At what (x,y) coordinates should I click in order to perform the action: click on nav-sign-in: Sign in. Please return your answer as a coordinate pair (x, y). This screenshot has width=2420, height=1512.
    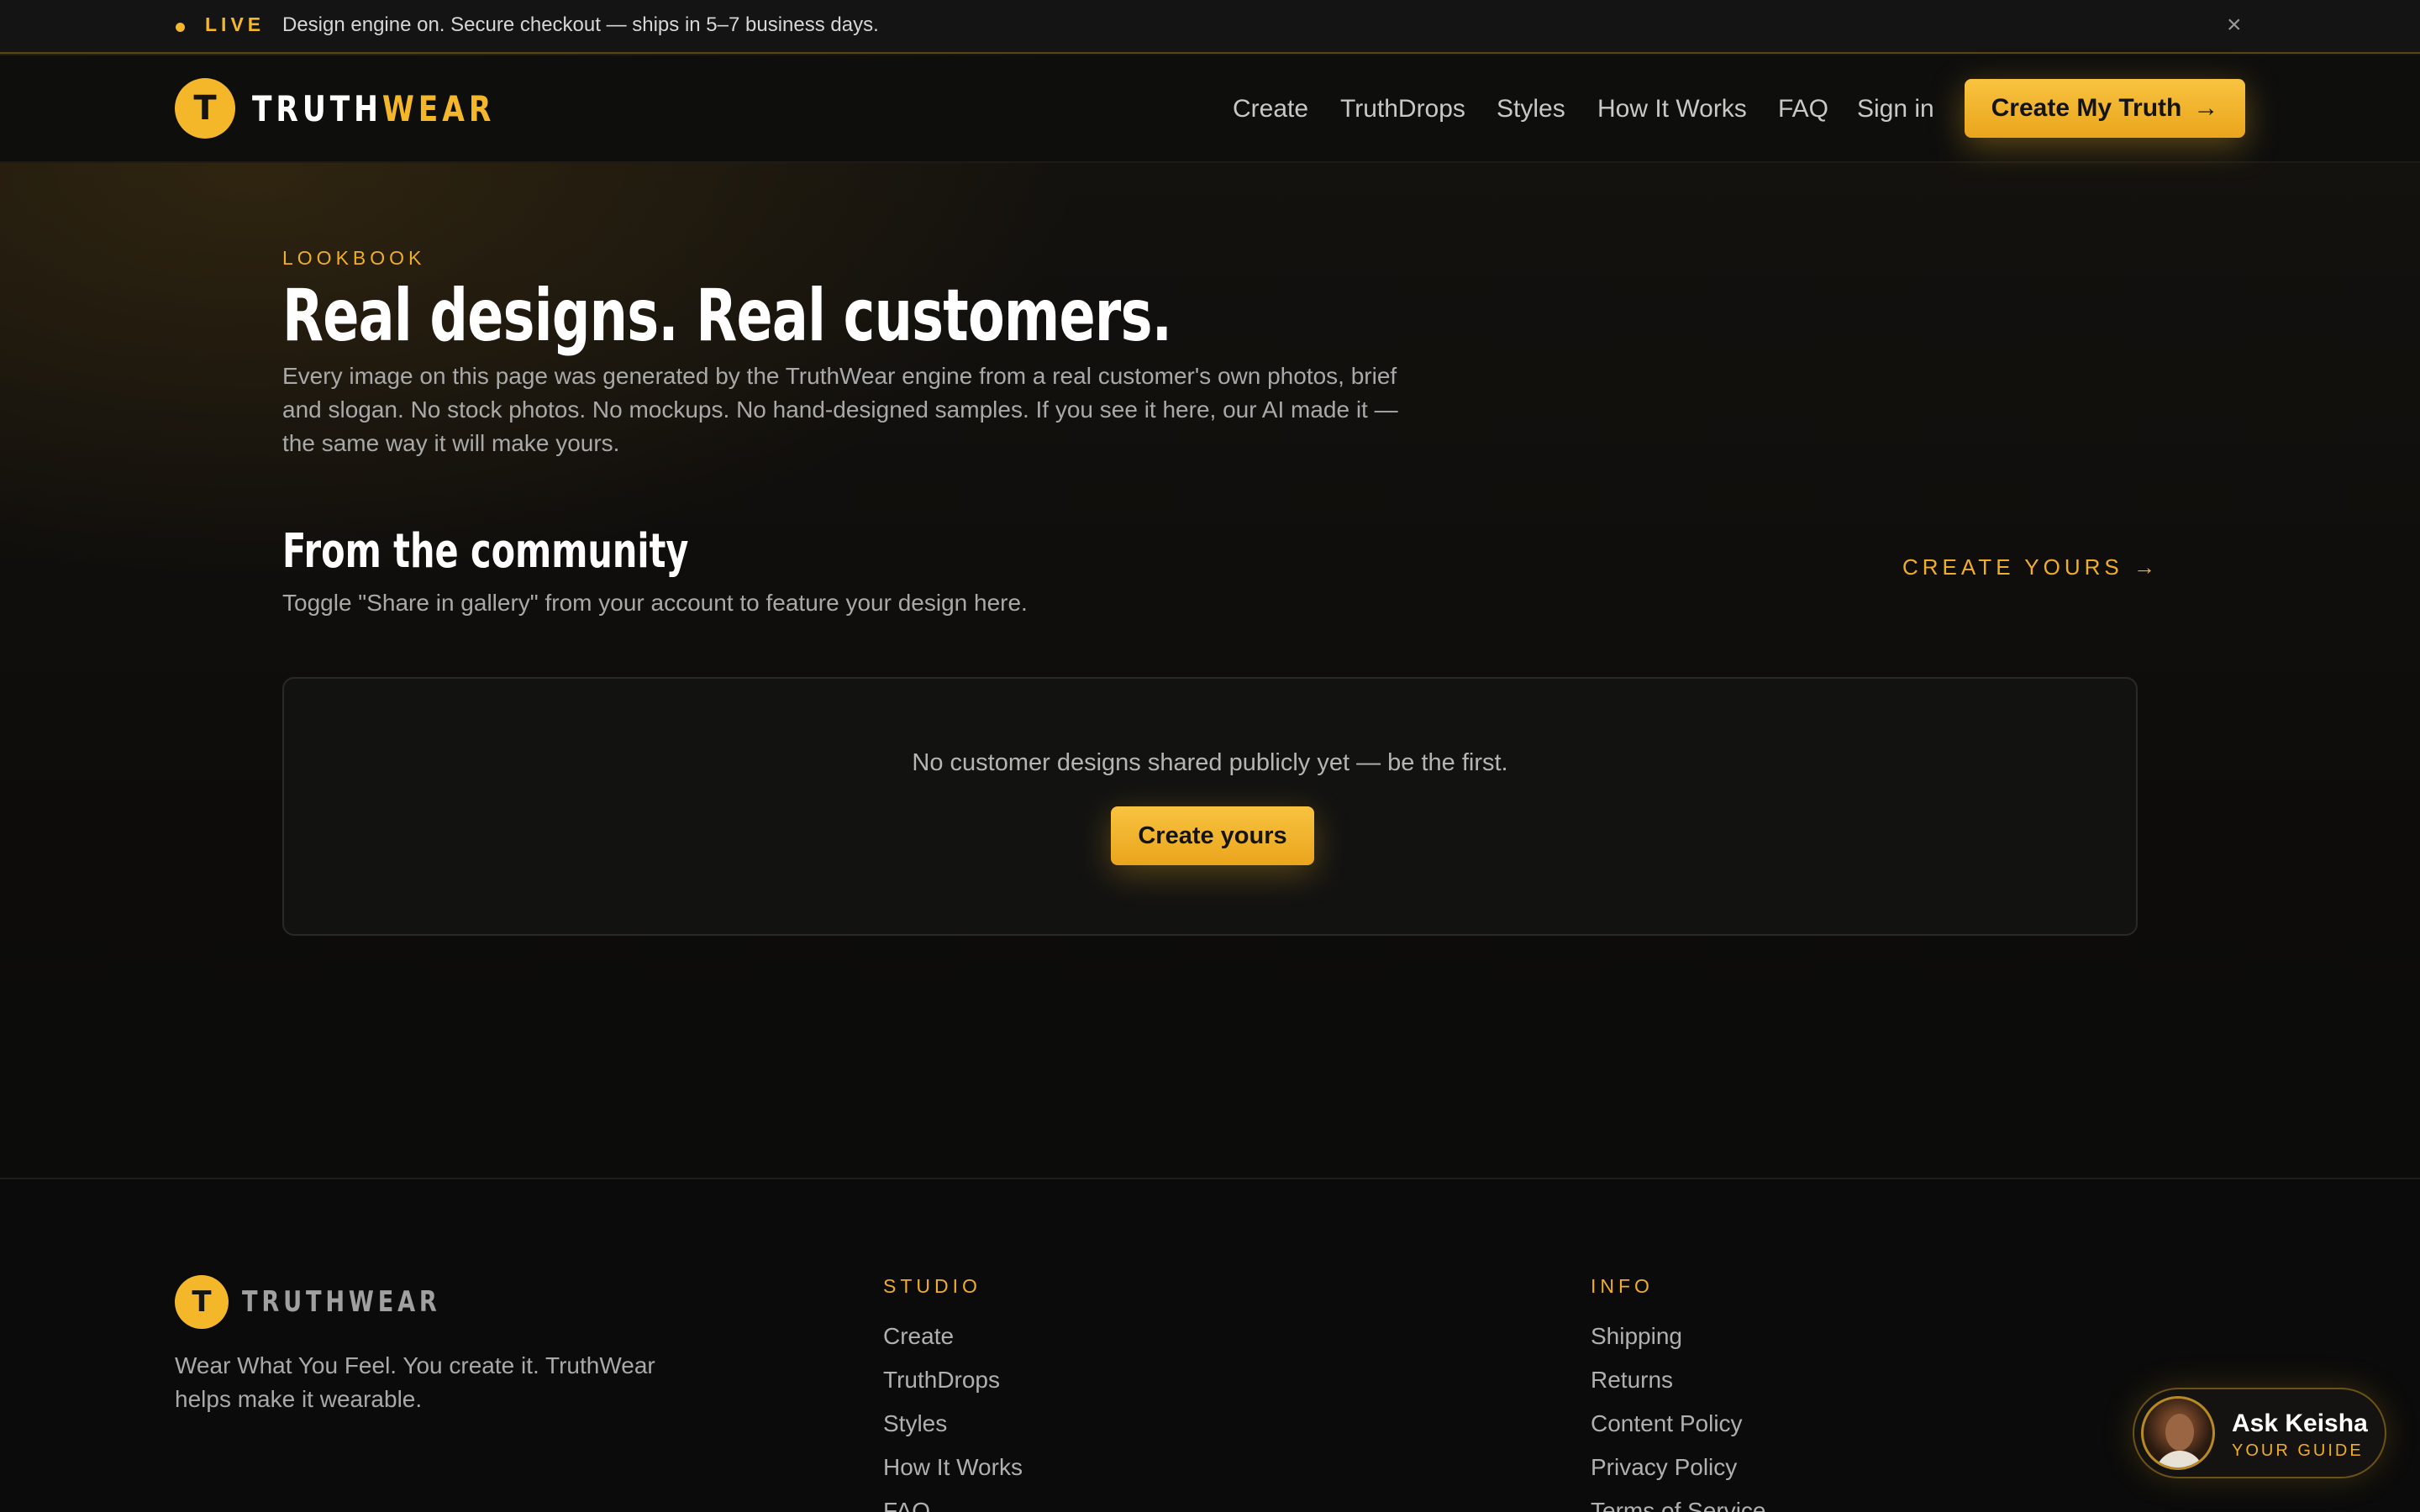
    Looking at the image, I should click on (1895, 109).